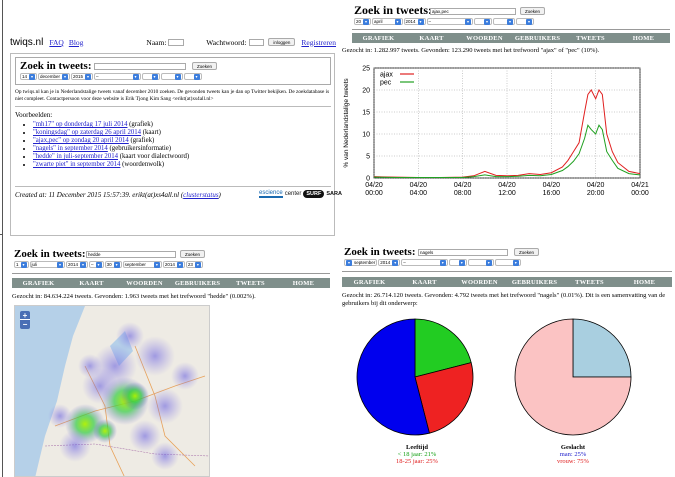  What do you see at coordinates (76, 42) in the screenshot?
I see `blog-link: Blog` at bounding box center [76, 42].